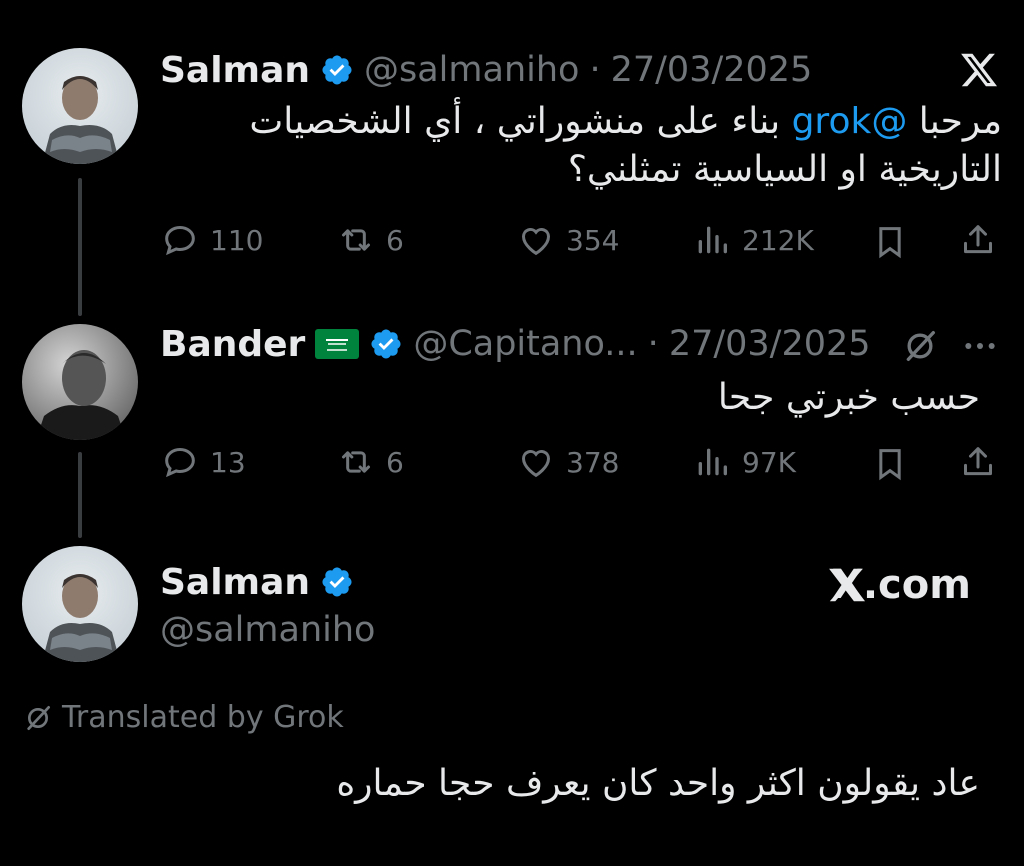 The image size is (1024, 866). What do you see at coordinates (769, 462) in the screenshot?
I see `views-count: 97K` at bounding box center [769, 462].